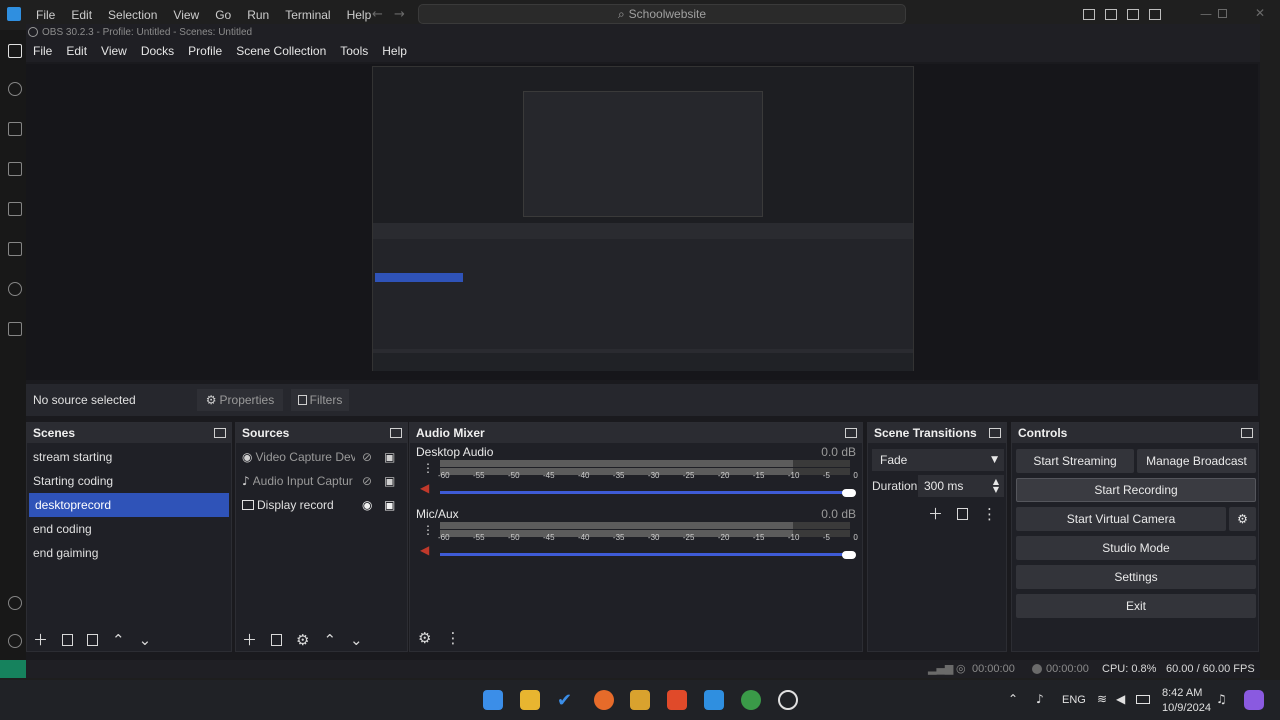  Describe the element at coordinates (15, 129) in the screenshot. I see `run-debug-icon` at that location.